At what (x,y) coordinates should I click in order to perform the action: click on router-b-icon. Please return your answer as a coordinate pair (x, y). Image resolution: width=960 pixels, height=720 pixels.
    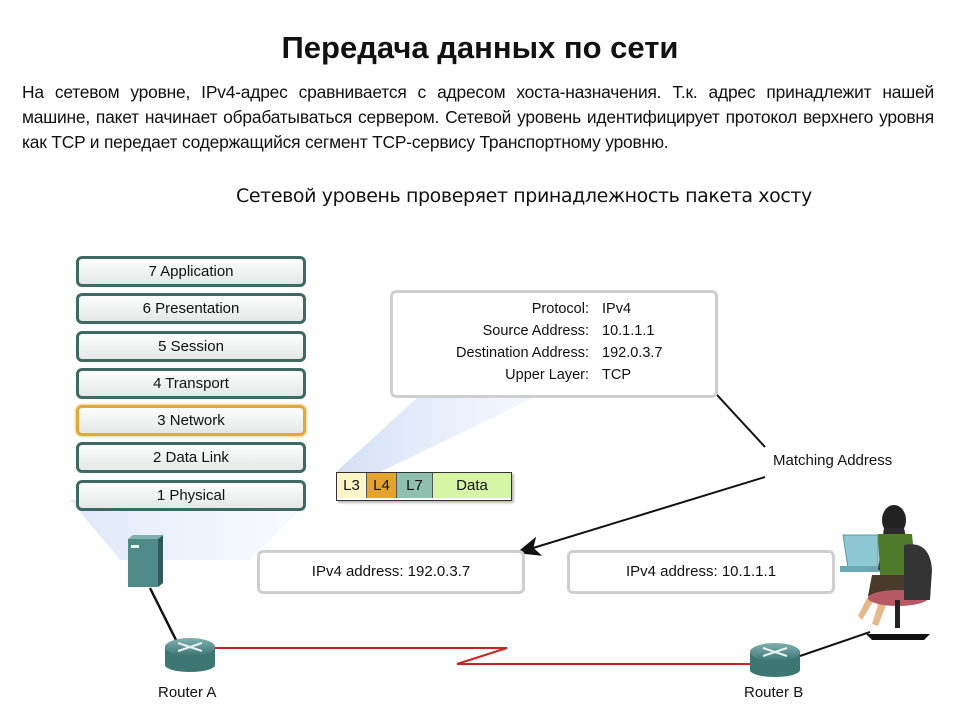
    Looking at the image, I should click on (775, 660).